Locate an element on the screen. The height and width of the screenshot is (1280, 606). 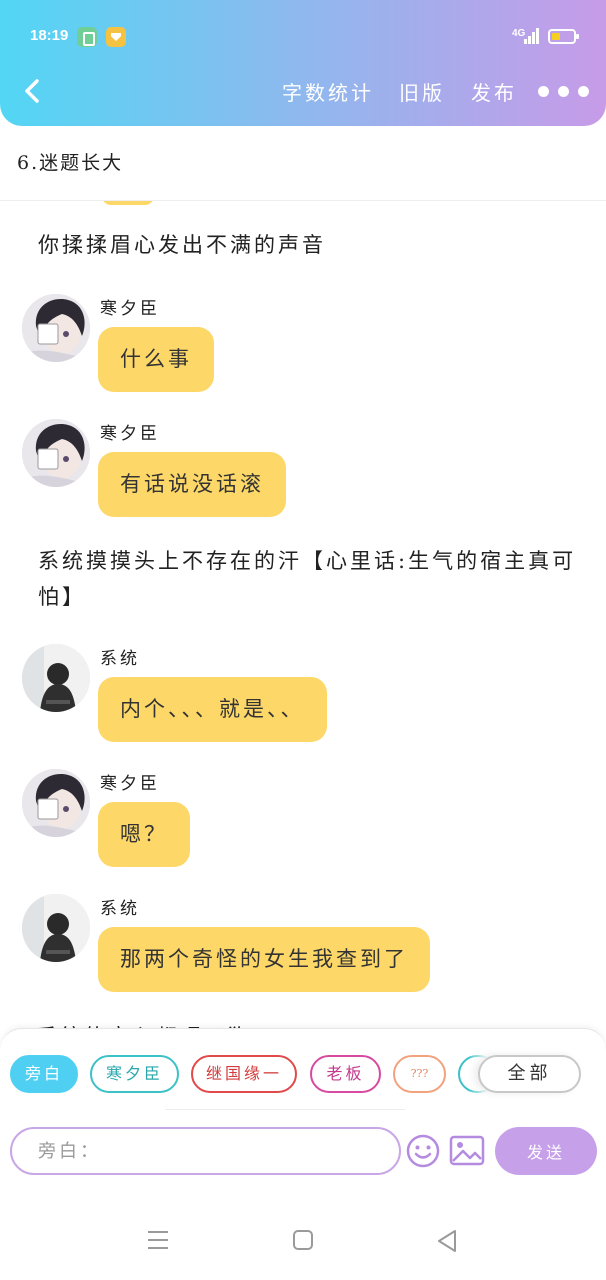
send-button: 发送 is located at coordinates (546, 1151).